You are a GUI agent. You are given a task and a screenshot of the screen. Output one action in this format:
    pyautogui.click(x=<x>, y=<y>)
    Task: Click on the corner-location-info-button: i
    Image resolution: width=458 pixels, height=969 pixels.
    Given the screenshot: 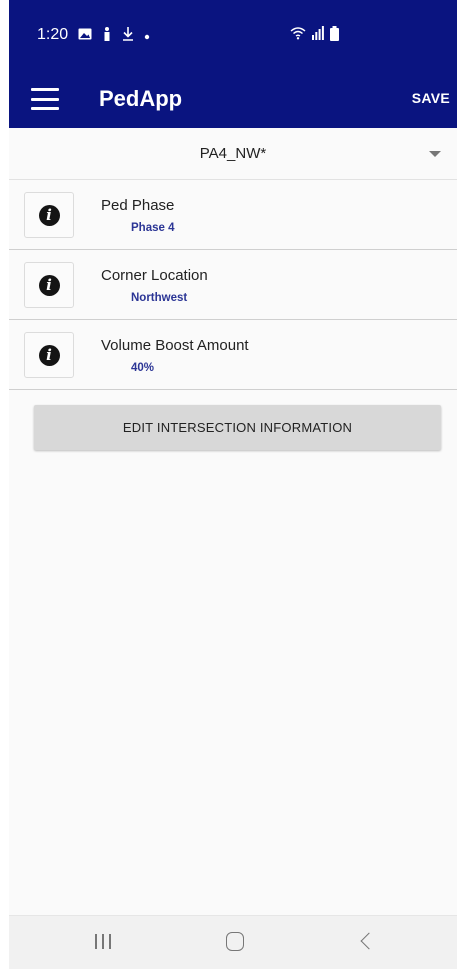 What is the action you would take?
    pyautogui.click(x=49, y=285)
    